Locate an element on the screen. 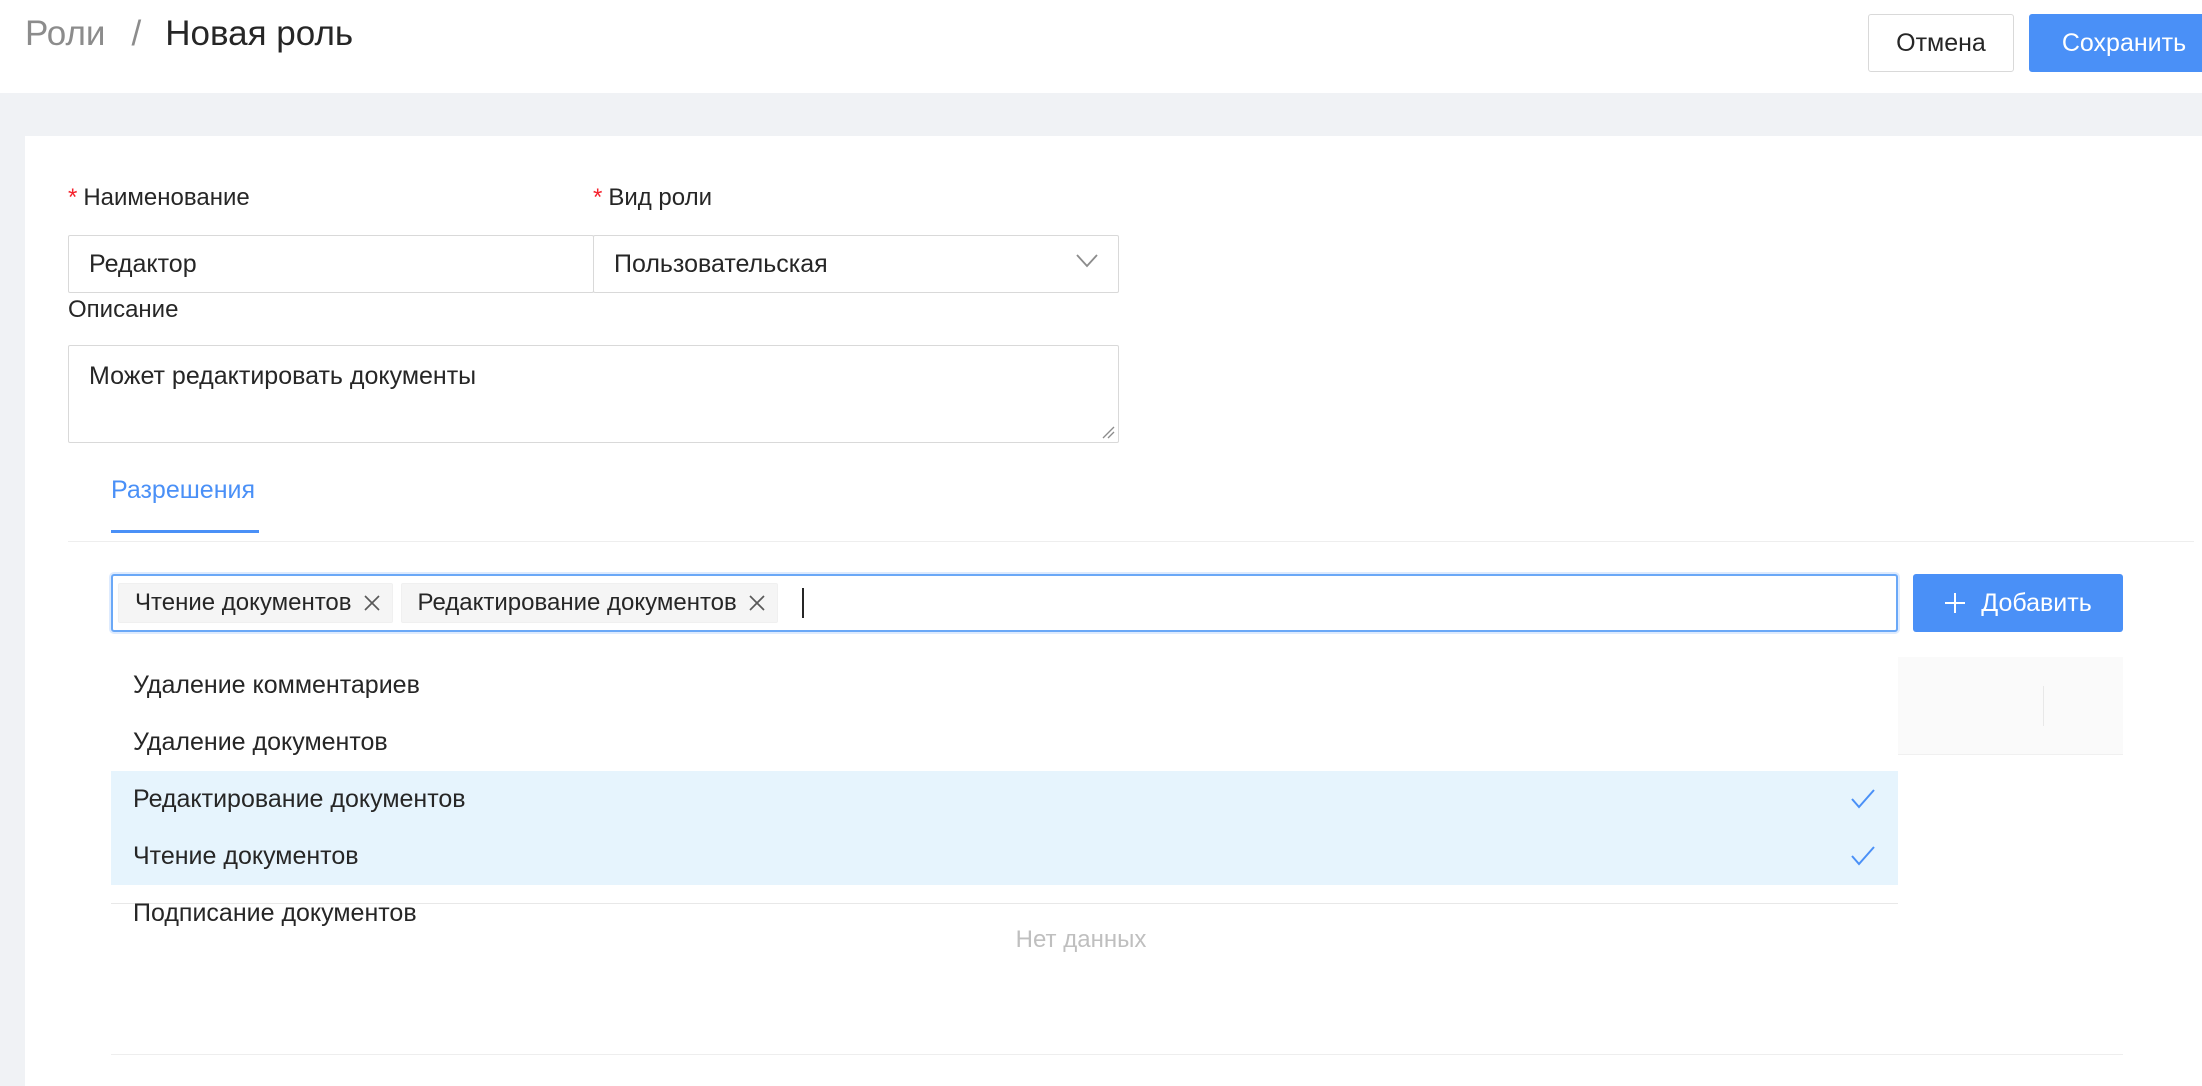 The width and height of the screenshot is (2202, 1086). text-cursor is located at coordinates (802, 603).